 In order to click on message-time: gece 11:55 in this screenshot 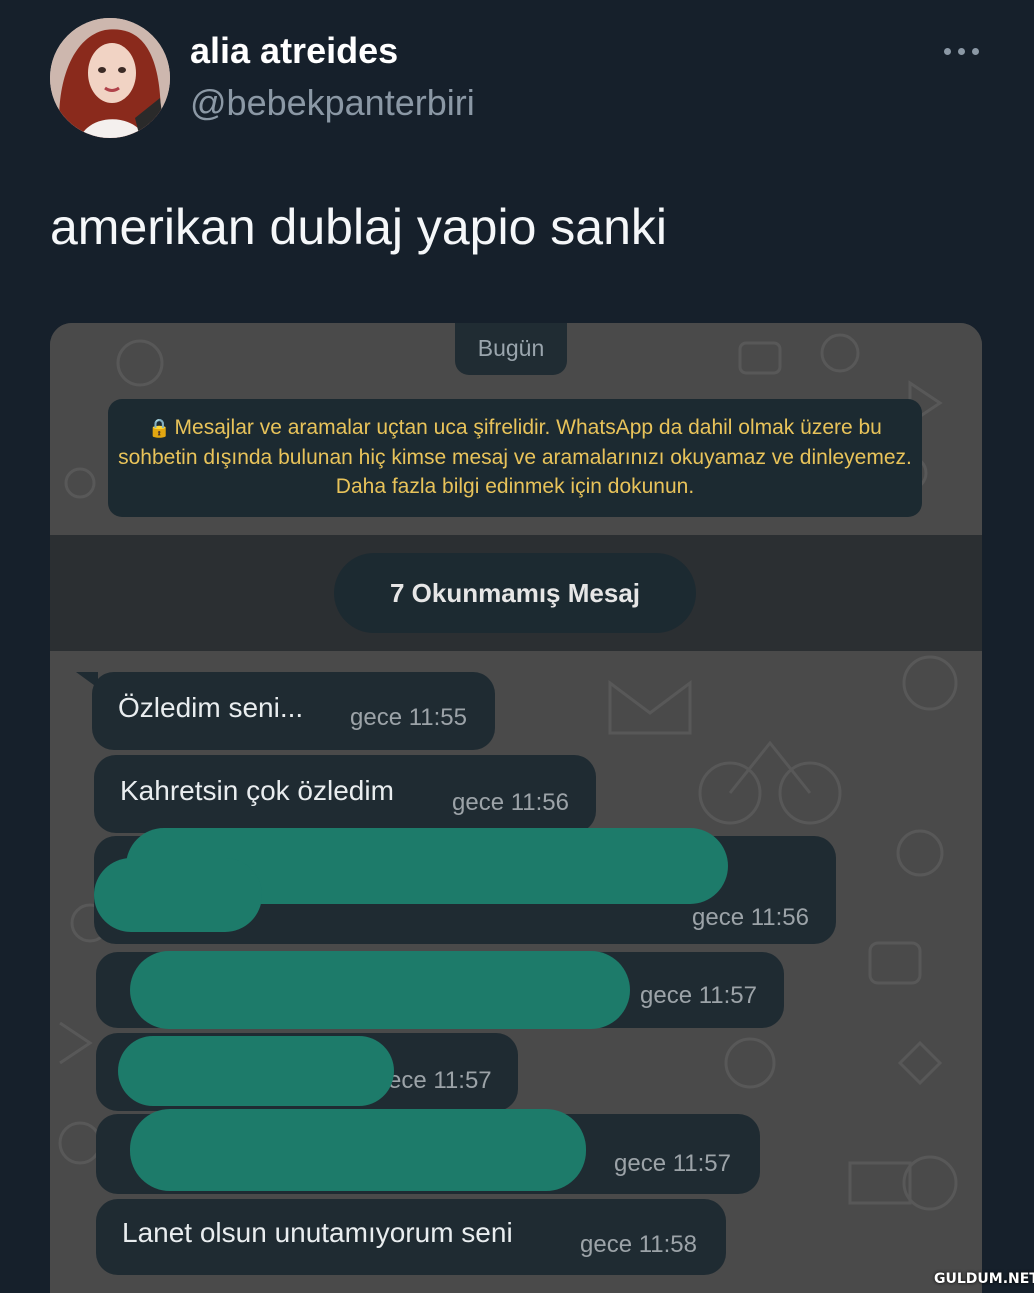, I will do `click(408, 717)`.